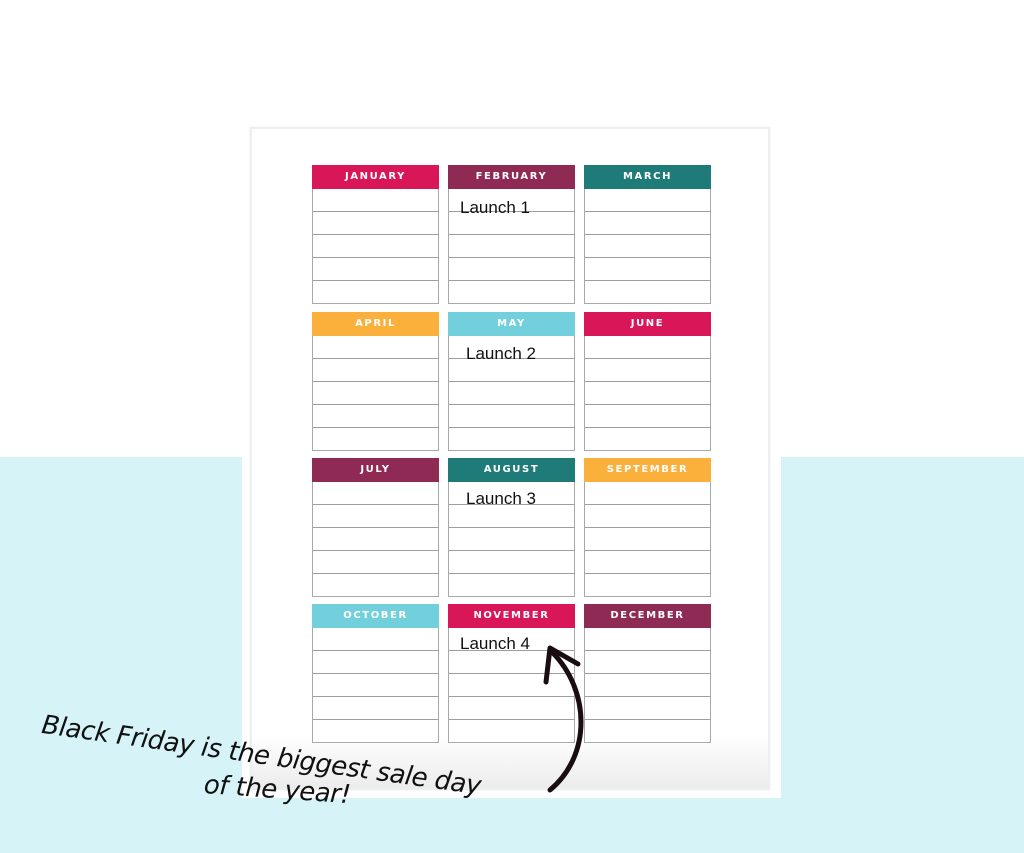 The height and width of the screenshot is (853, 1024). Describe the element at coordinates (511, 324) in the screenshot. I see `month-header: MAY` at that location.